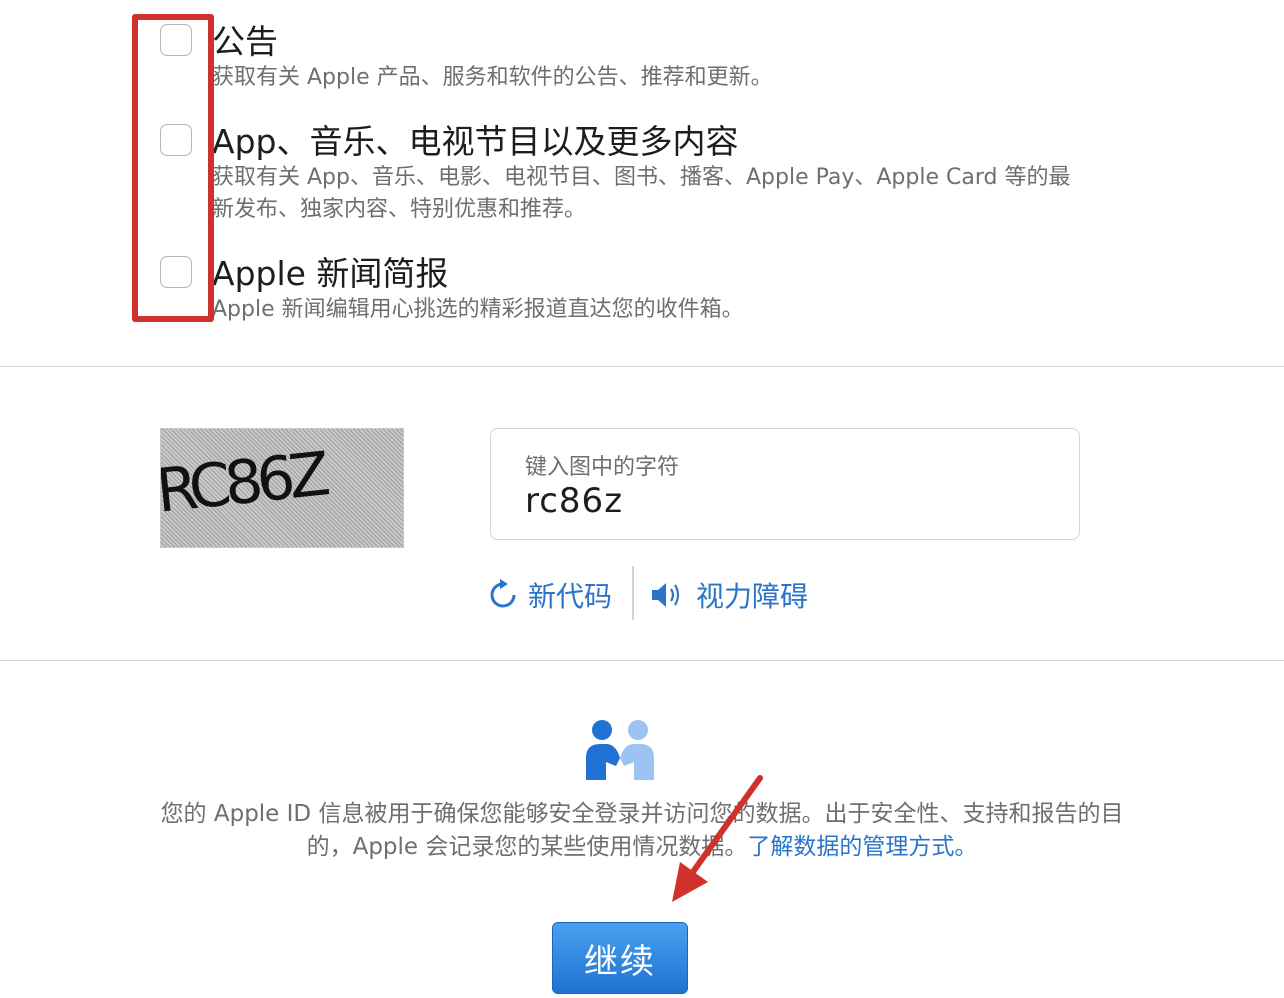 The height and width of the screenshot is (998, 1284). I want to click on divider-top, so click(642, 366).